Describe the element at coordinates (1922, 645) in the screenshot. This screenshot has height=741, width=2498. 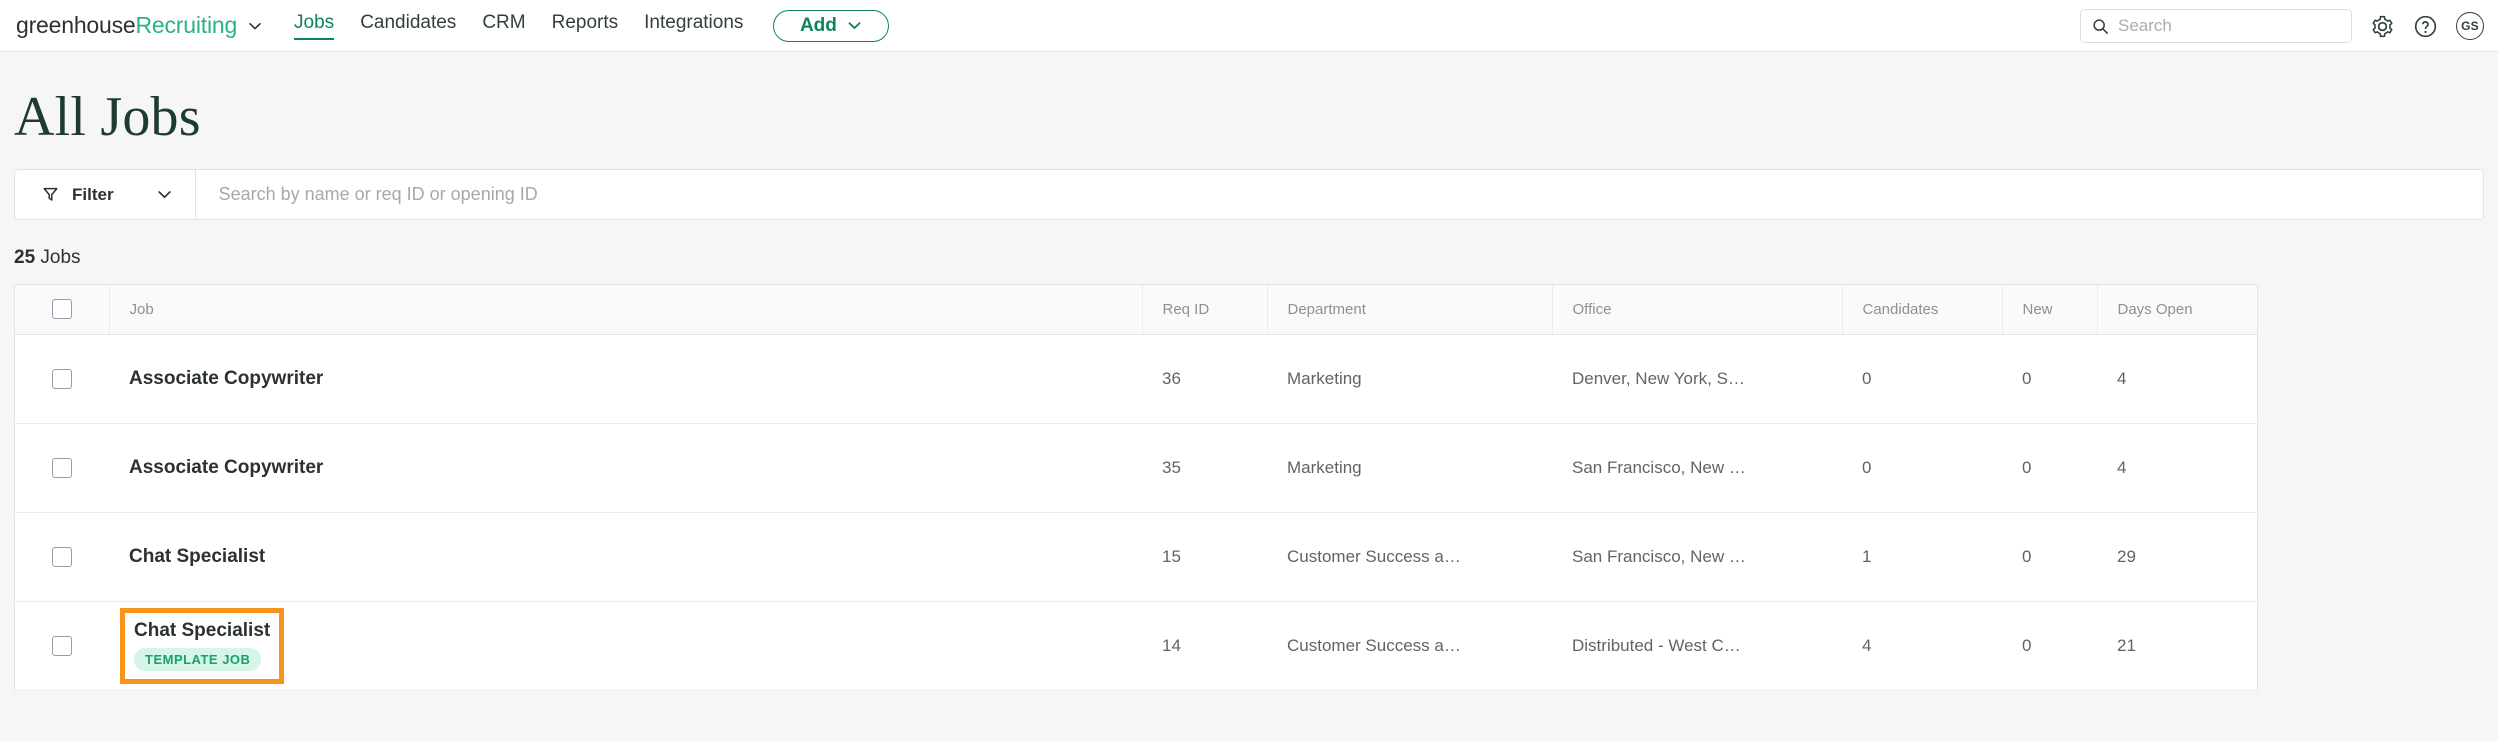
I see `candidates-cell: 4` at that location.